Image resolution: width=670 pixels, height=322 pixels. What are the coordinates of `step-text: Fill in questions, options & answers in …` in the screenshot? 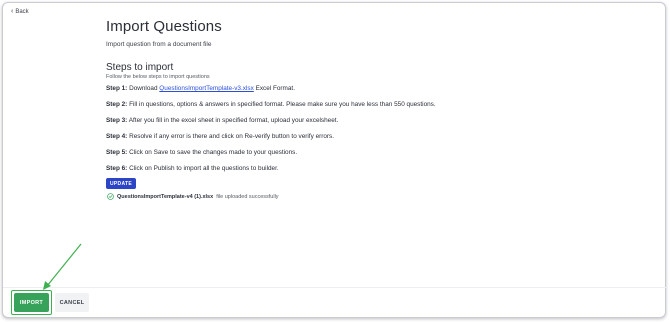 It's located at (282, 104).